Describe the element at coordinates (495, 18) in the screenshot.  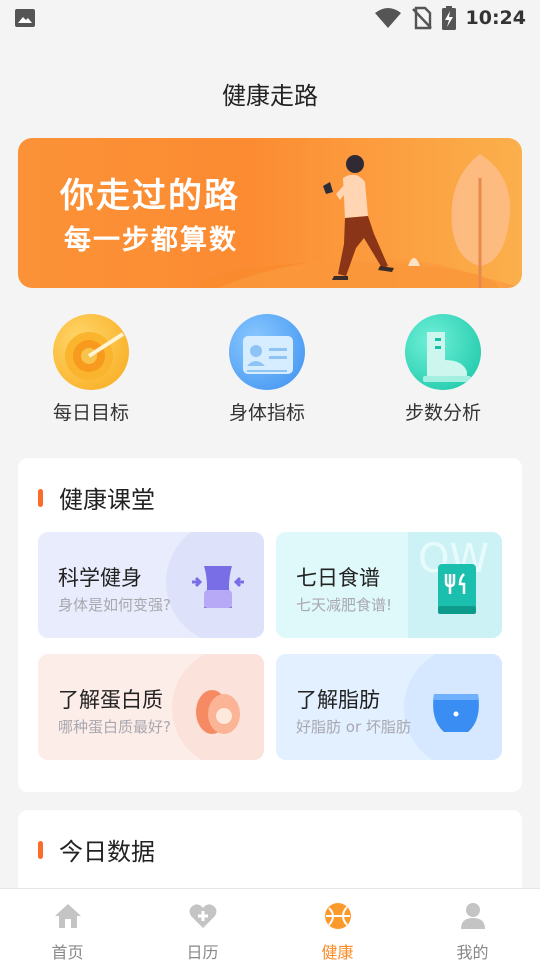
I see `status-time: 10:24` at that location.